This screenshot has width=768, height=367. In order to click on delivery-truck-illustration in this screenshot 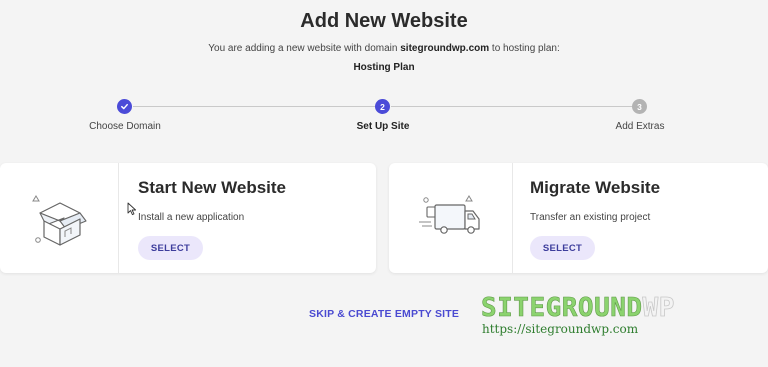, I will do `click(449, 214)`.